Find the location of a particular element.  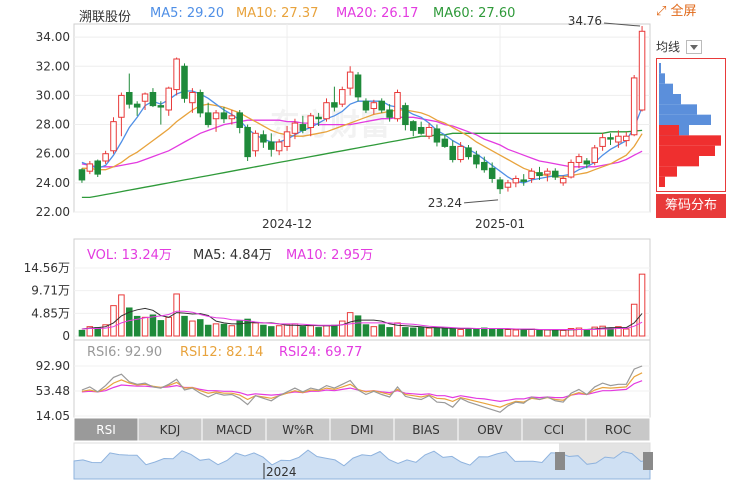

indicator-tab-dmi: DMI is located at coordinates (362, 429).